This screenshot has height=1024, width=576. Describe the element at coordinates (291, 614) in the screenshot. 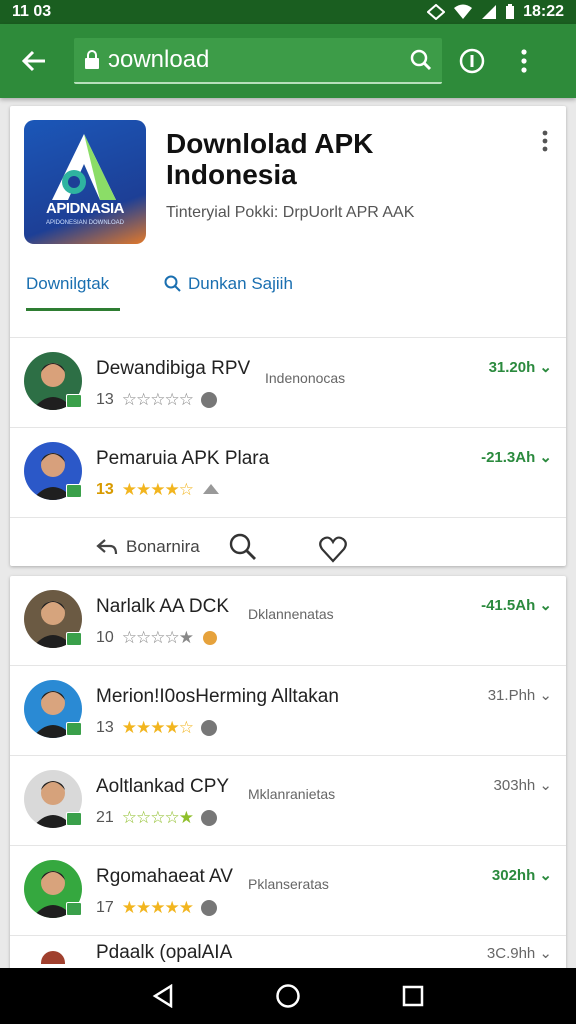

I see `item-tag: Dklannenatas` at that location.